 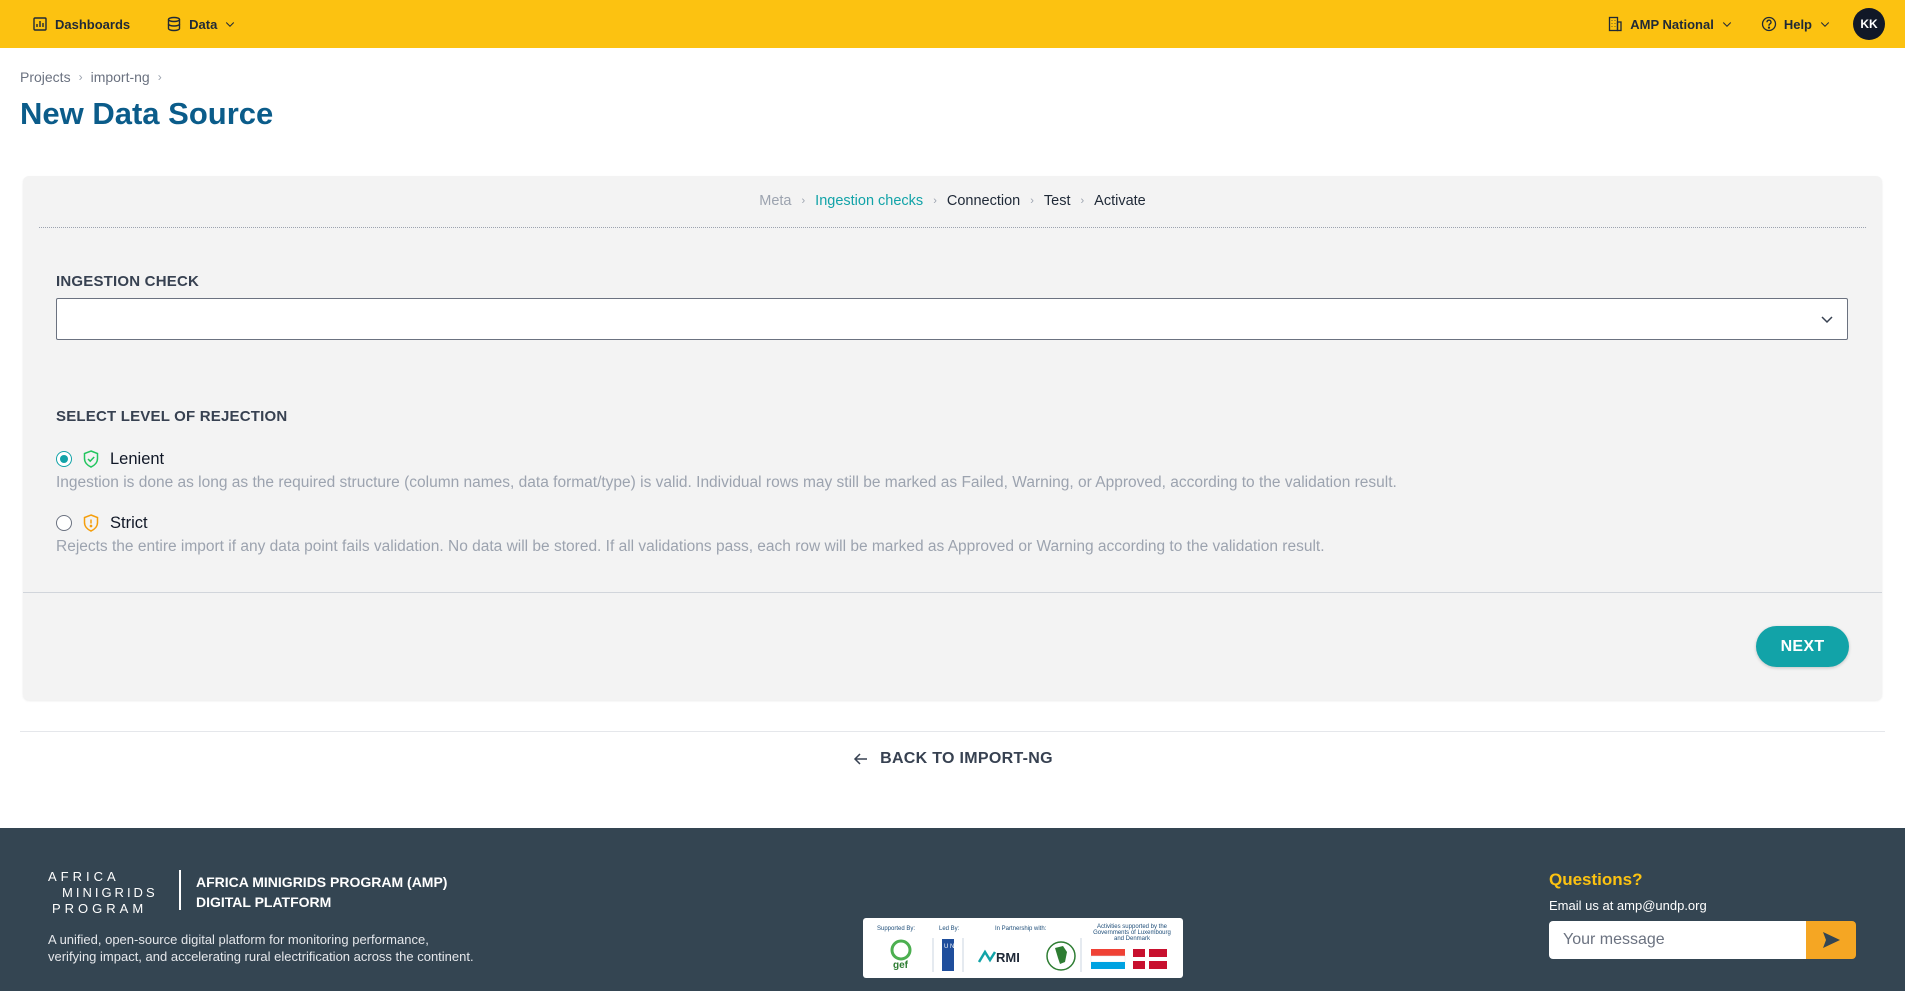 What do you see at coordinates (952, 592) in the screenshot?
I see `card-divider` at bounding box center [952, 592].